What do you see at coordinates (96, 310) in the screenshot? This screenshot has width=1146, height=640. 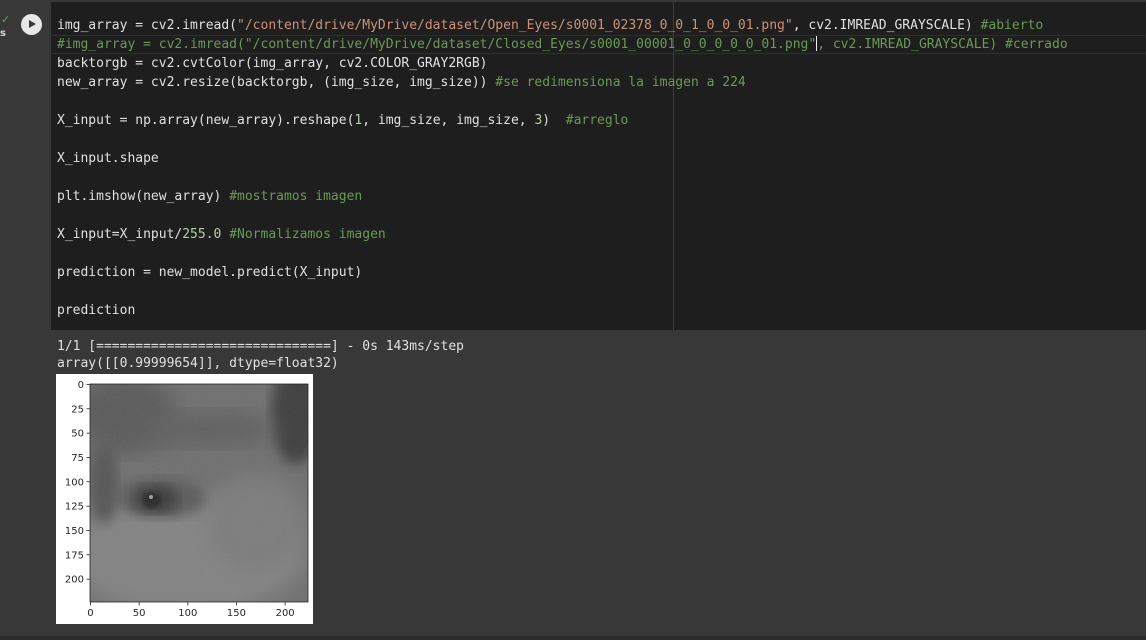 I see `code-line-16: prediction` at bounding box center [96, 310].